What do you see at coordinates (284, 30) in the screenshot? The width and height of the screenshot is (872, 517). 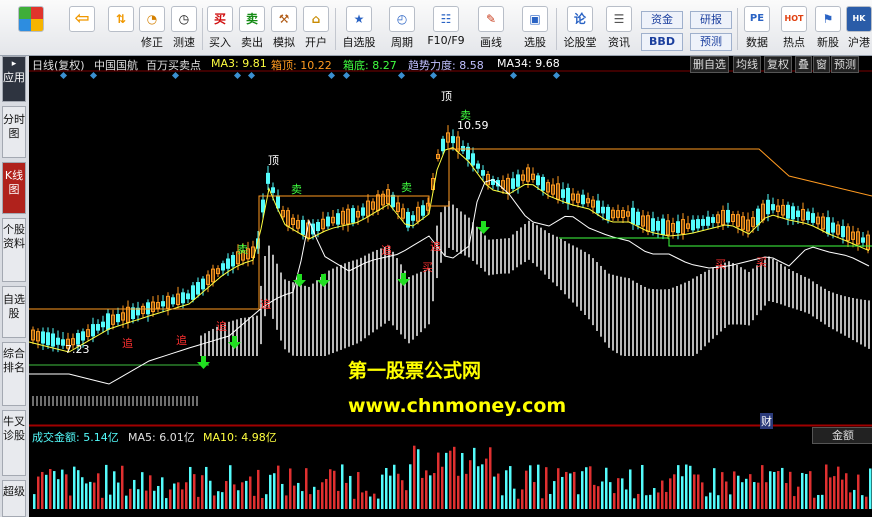 I see `simulate-button: ⚒ 模拟` at bounding box center [284, 30].